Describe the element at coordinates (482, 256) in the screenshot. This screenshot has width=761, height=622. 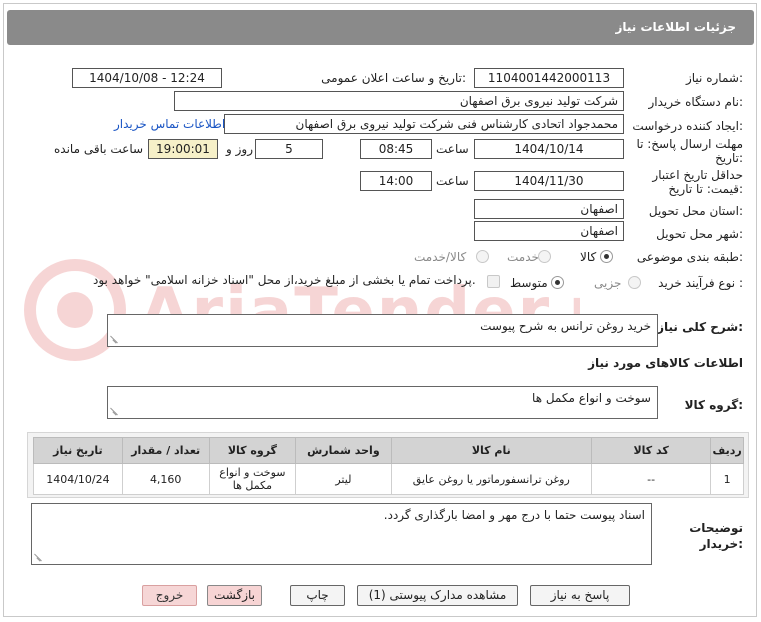
I see `category-radio-goods-service` at that location.